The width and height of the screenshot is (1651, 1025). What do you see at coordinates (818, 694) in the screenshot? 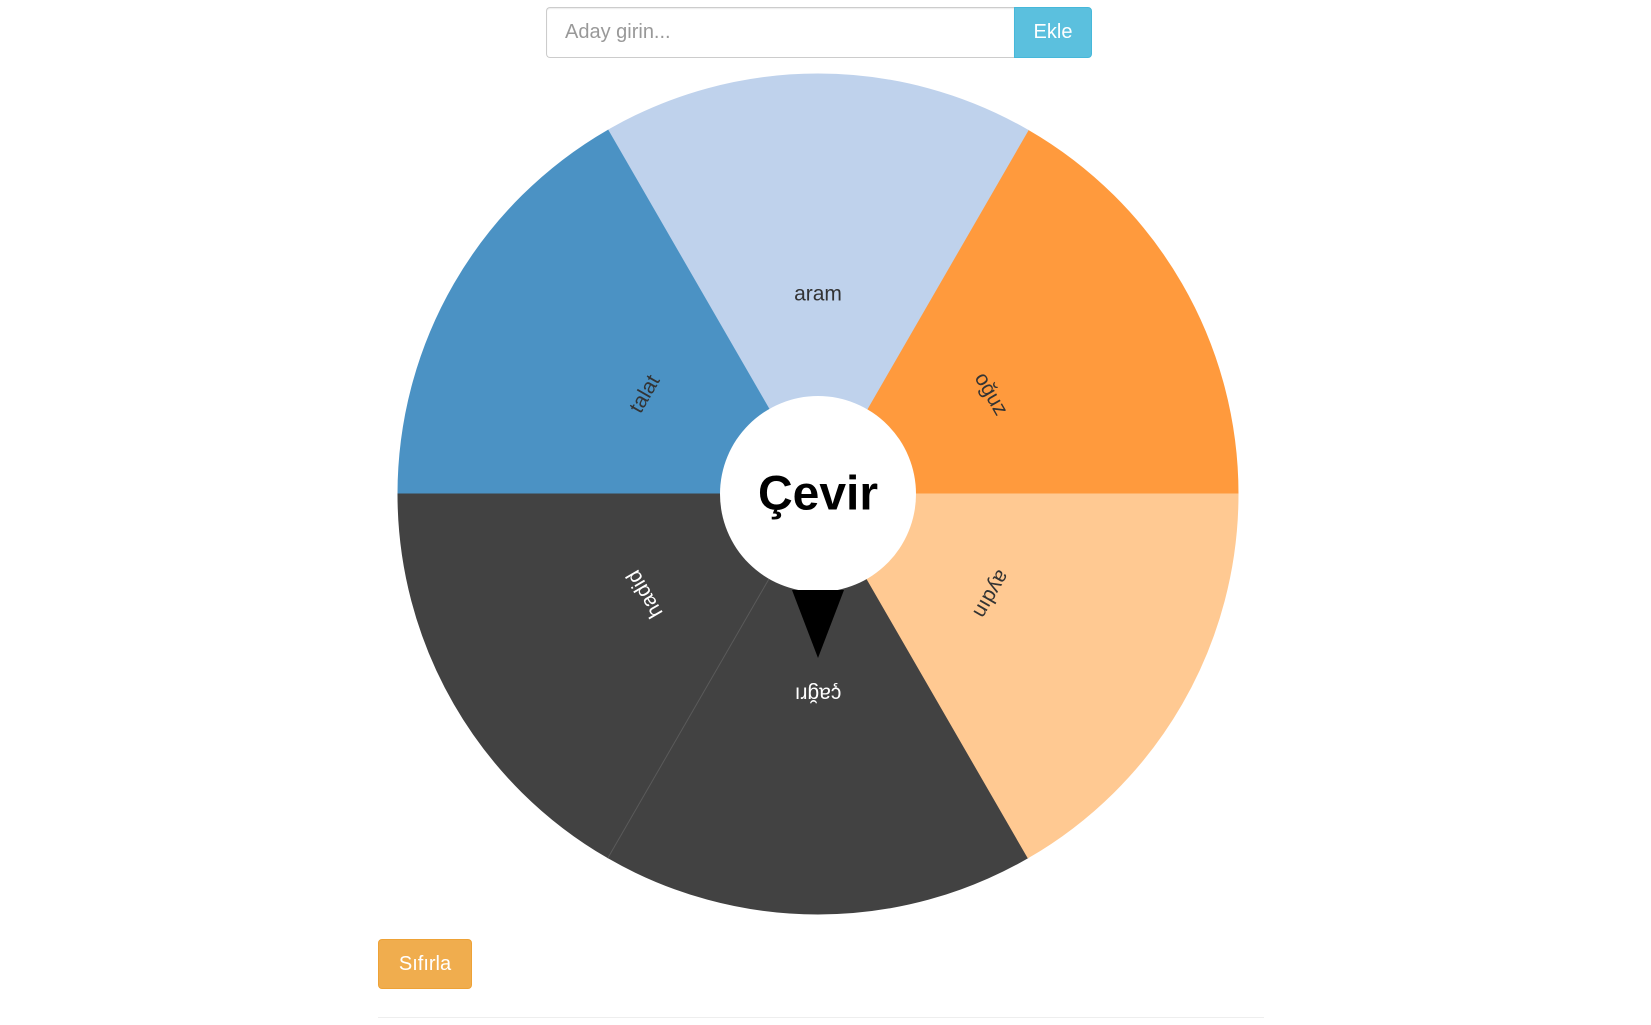
I see `wheel-segment-label: çağrı` at bounding box center [818, 694].